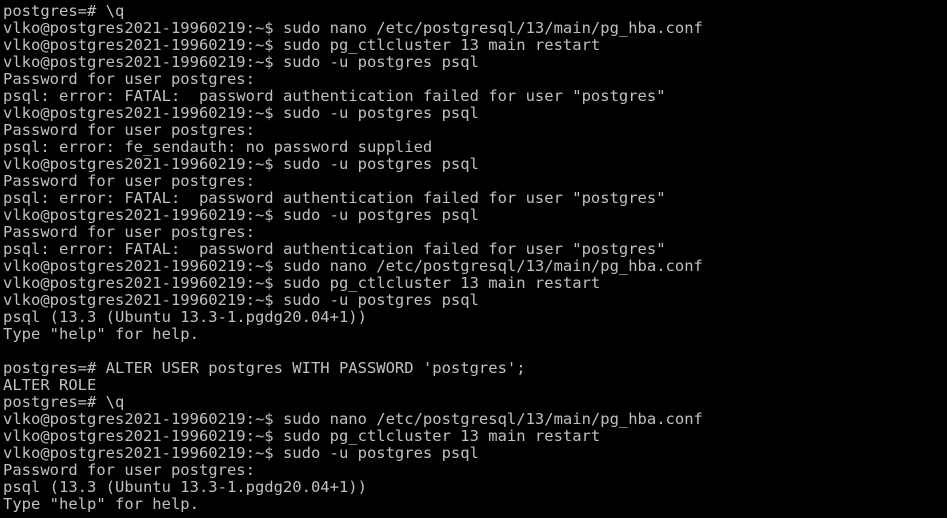  Describe the element at coordinates (50, 385) in the screenshot. I see `terminal-line: ALTER ROLE` at that location.